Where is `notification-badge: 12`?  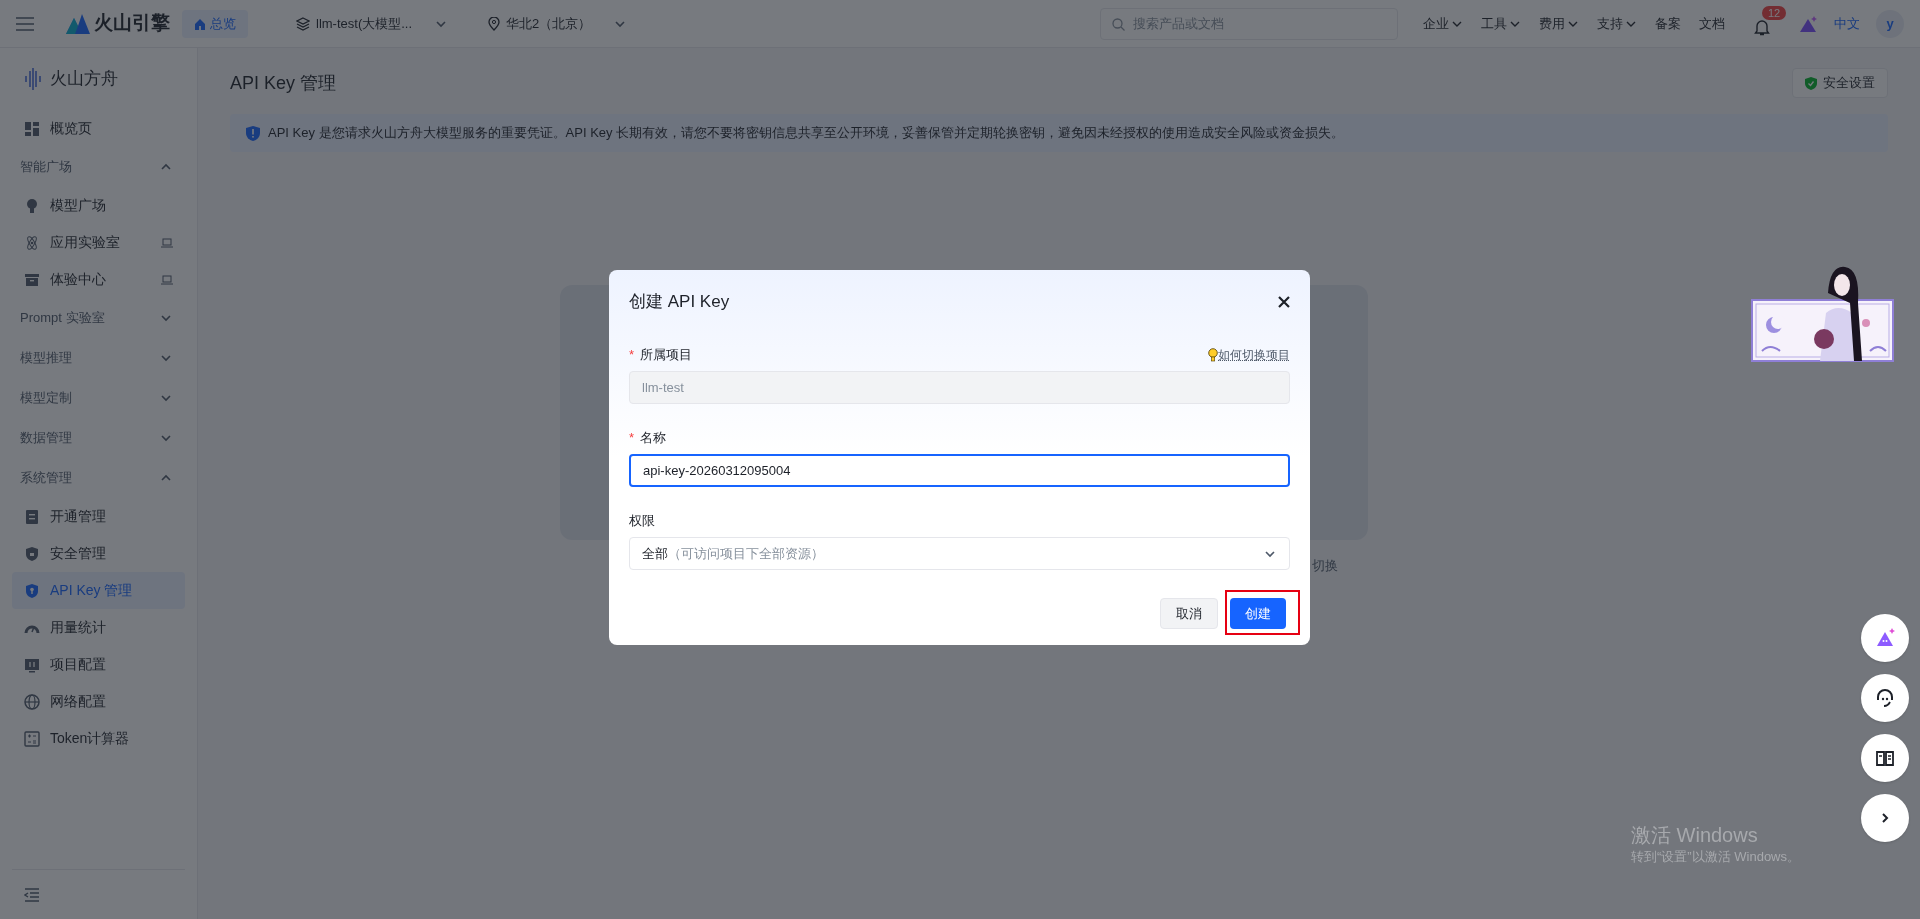
notification-badge: 12 is located at coordinates (1774, 12).